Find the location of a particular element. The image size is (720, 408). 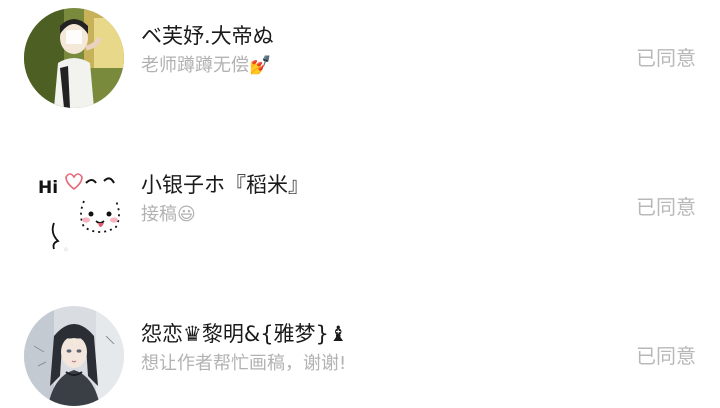

user-nickname: 小银子ホ『稻米』 is located at coordinates (225, 185).